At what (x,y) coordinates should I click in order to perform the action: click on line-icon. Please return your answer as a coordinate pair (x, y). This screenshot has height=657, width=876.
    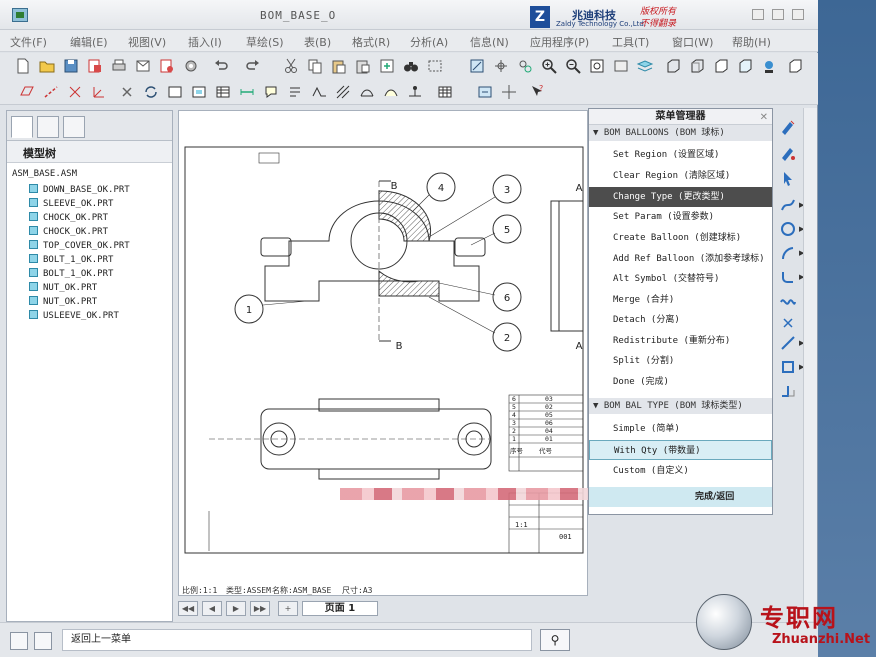
    Looking at the image, I should click on (788, 343).